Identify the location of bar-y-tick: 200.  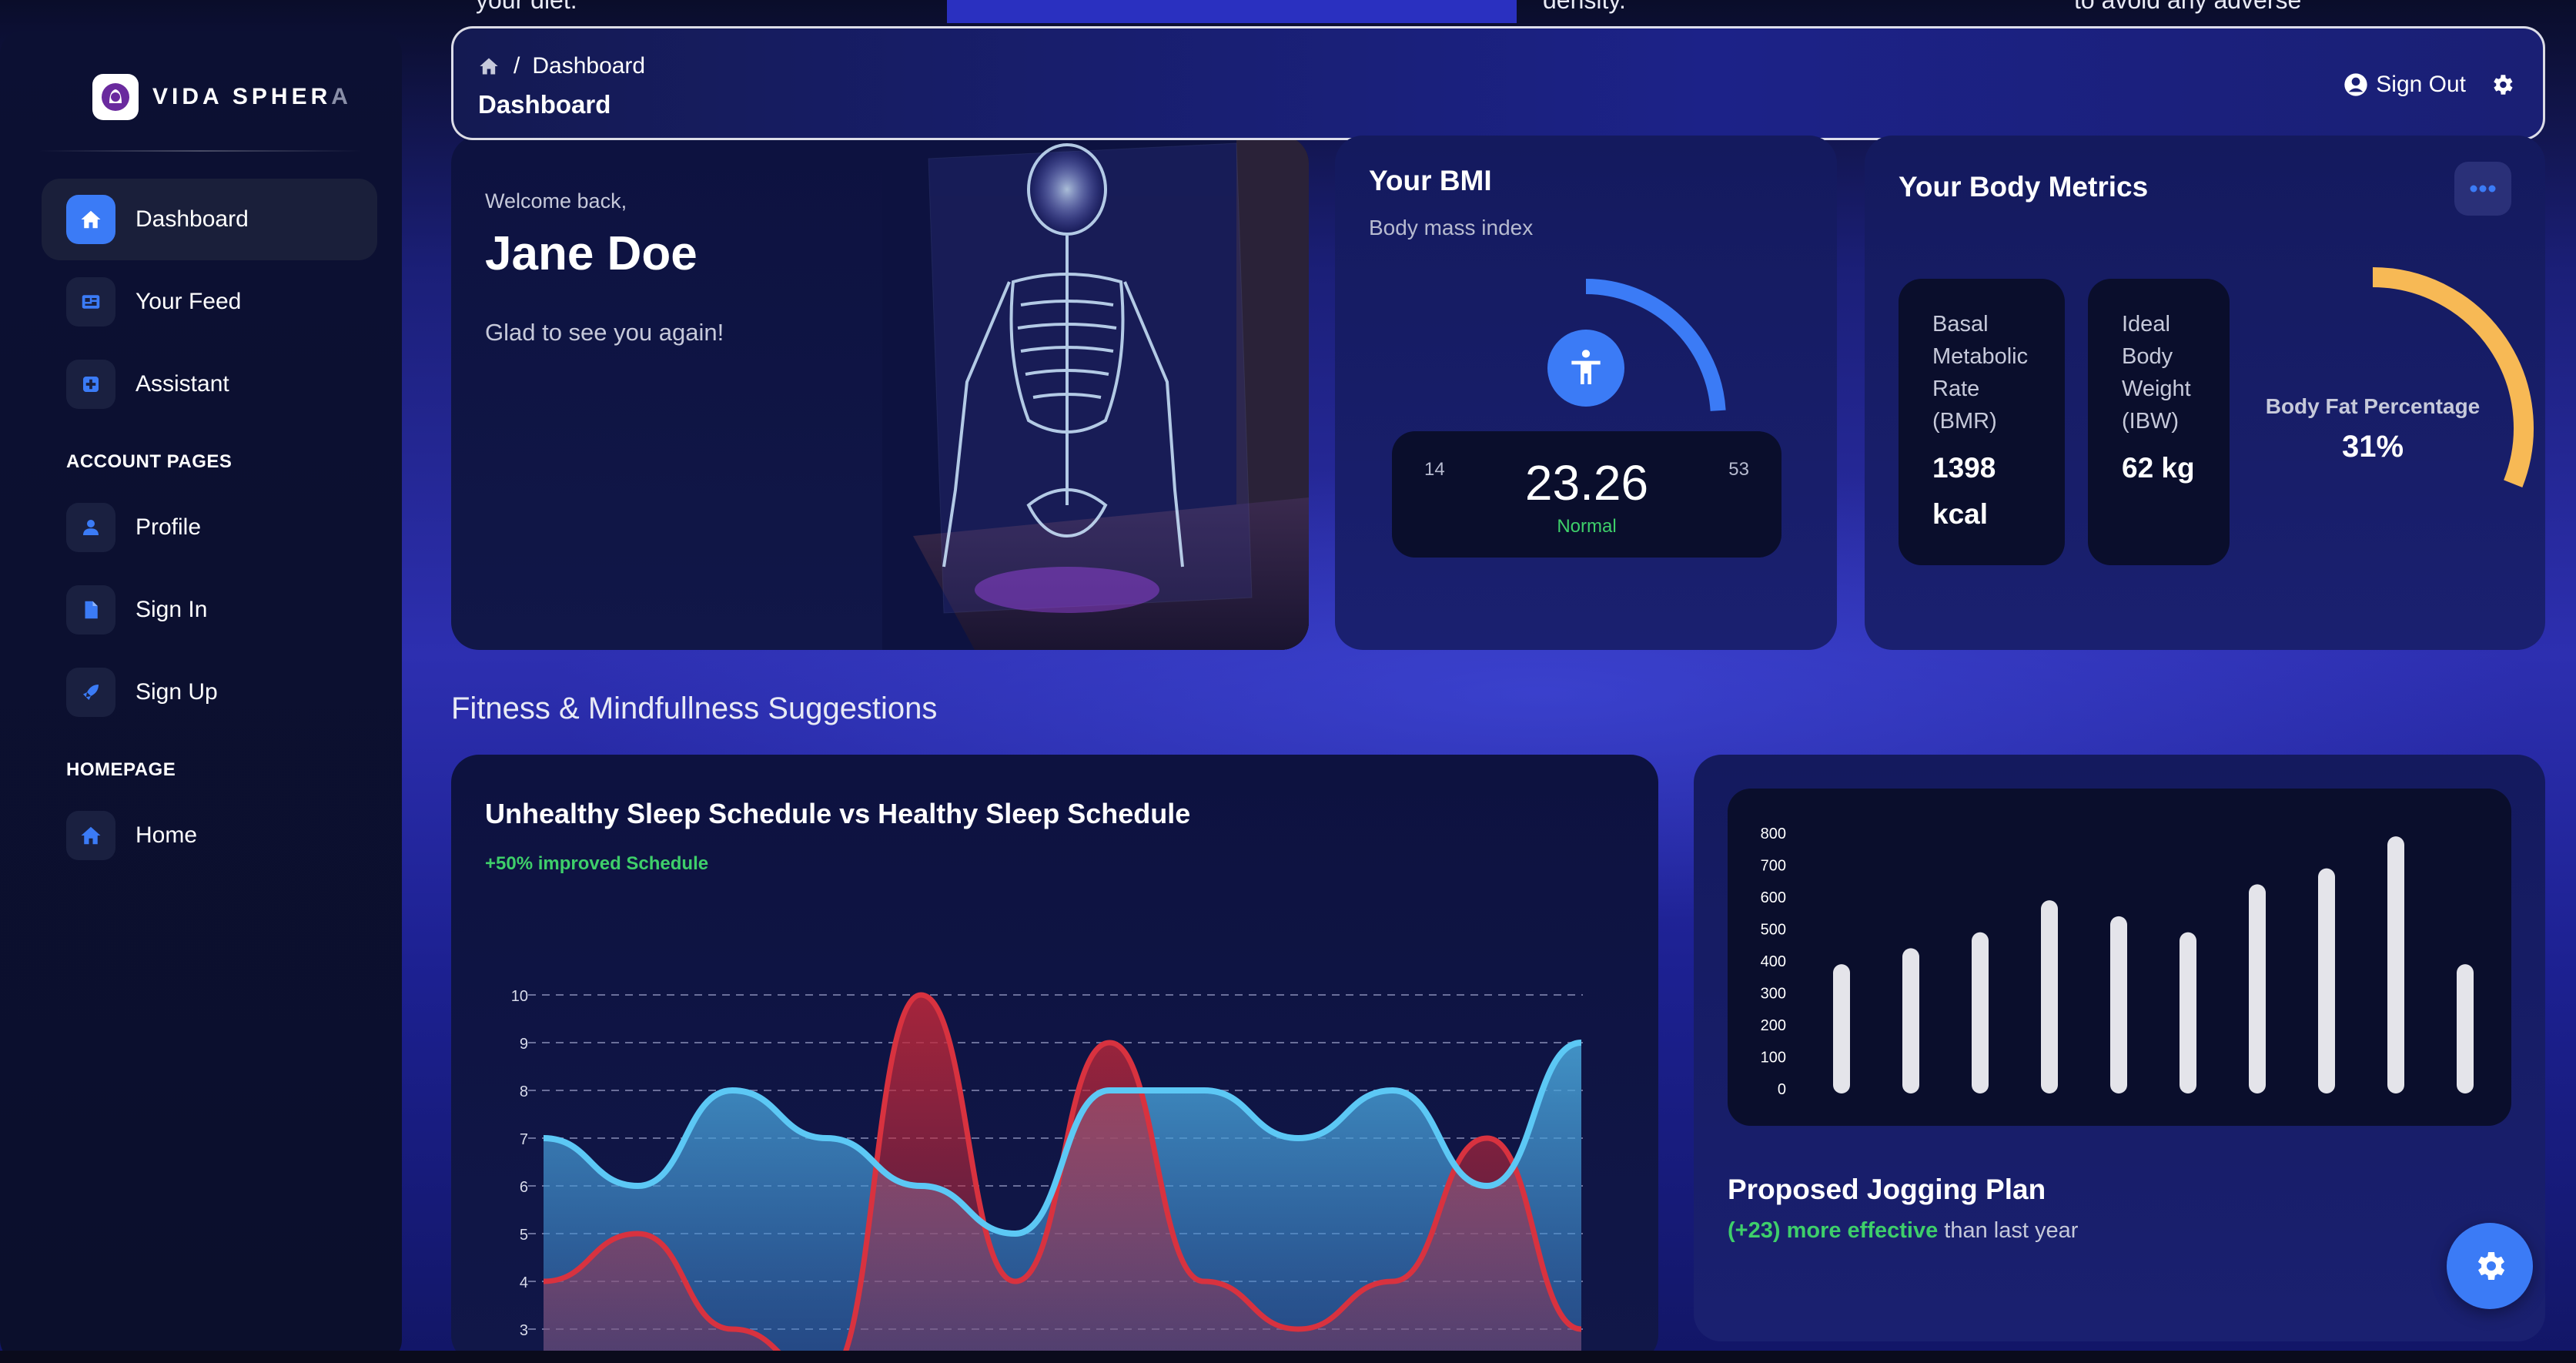
(1774, 1025).